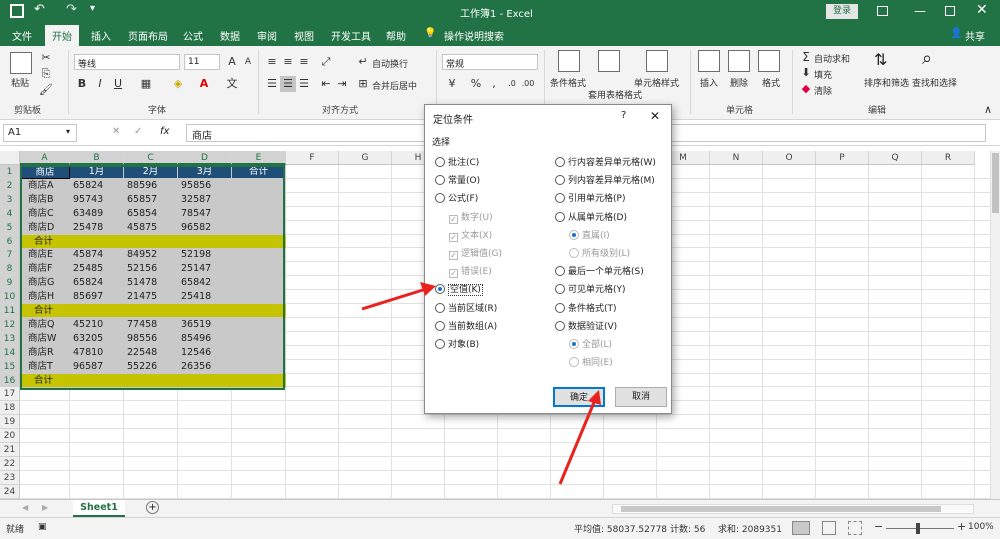 This screenshot has height=539, width=1000. I want to click on column-header: N, so click(736, 158).